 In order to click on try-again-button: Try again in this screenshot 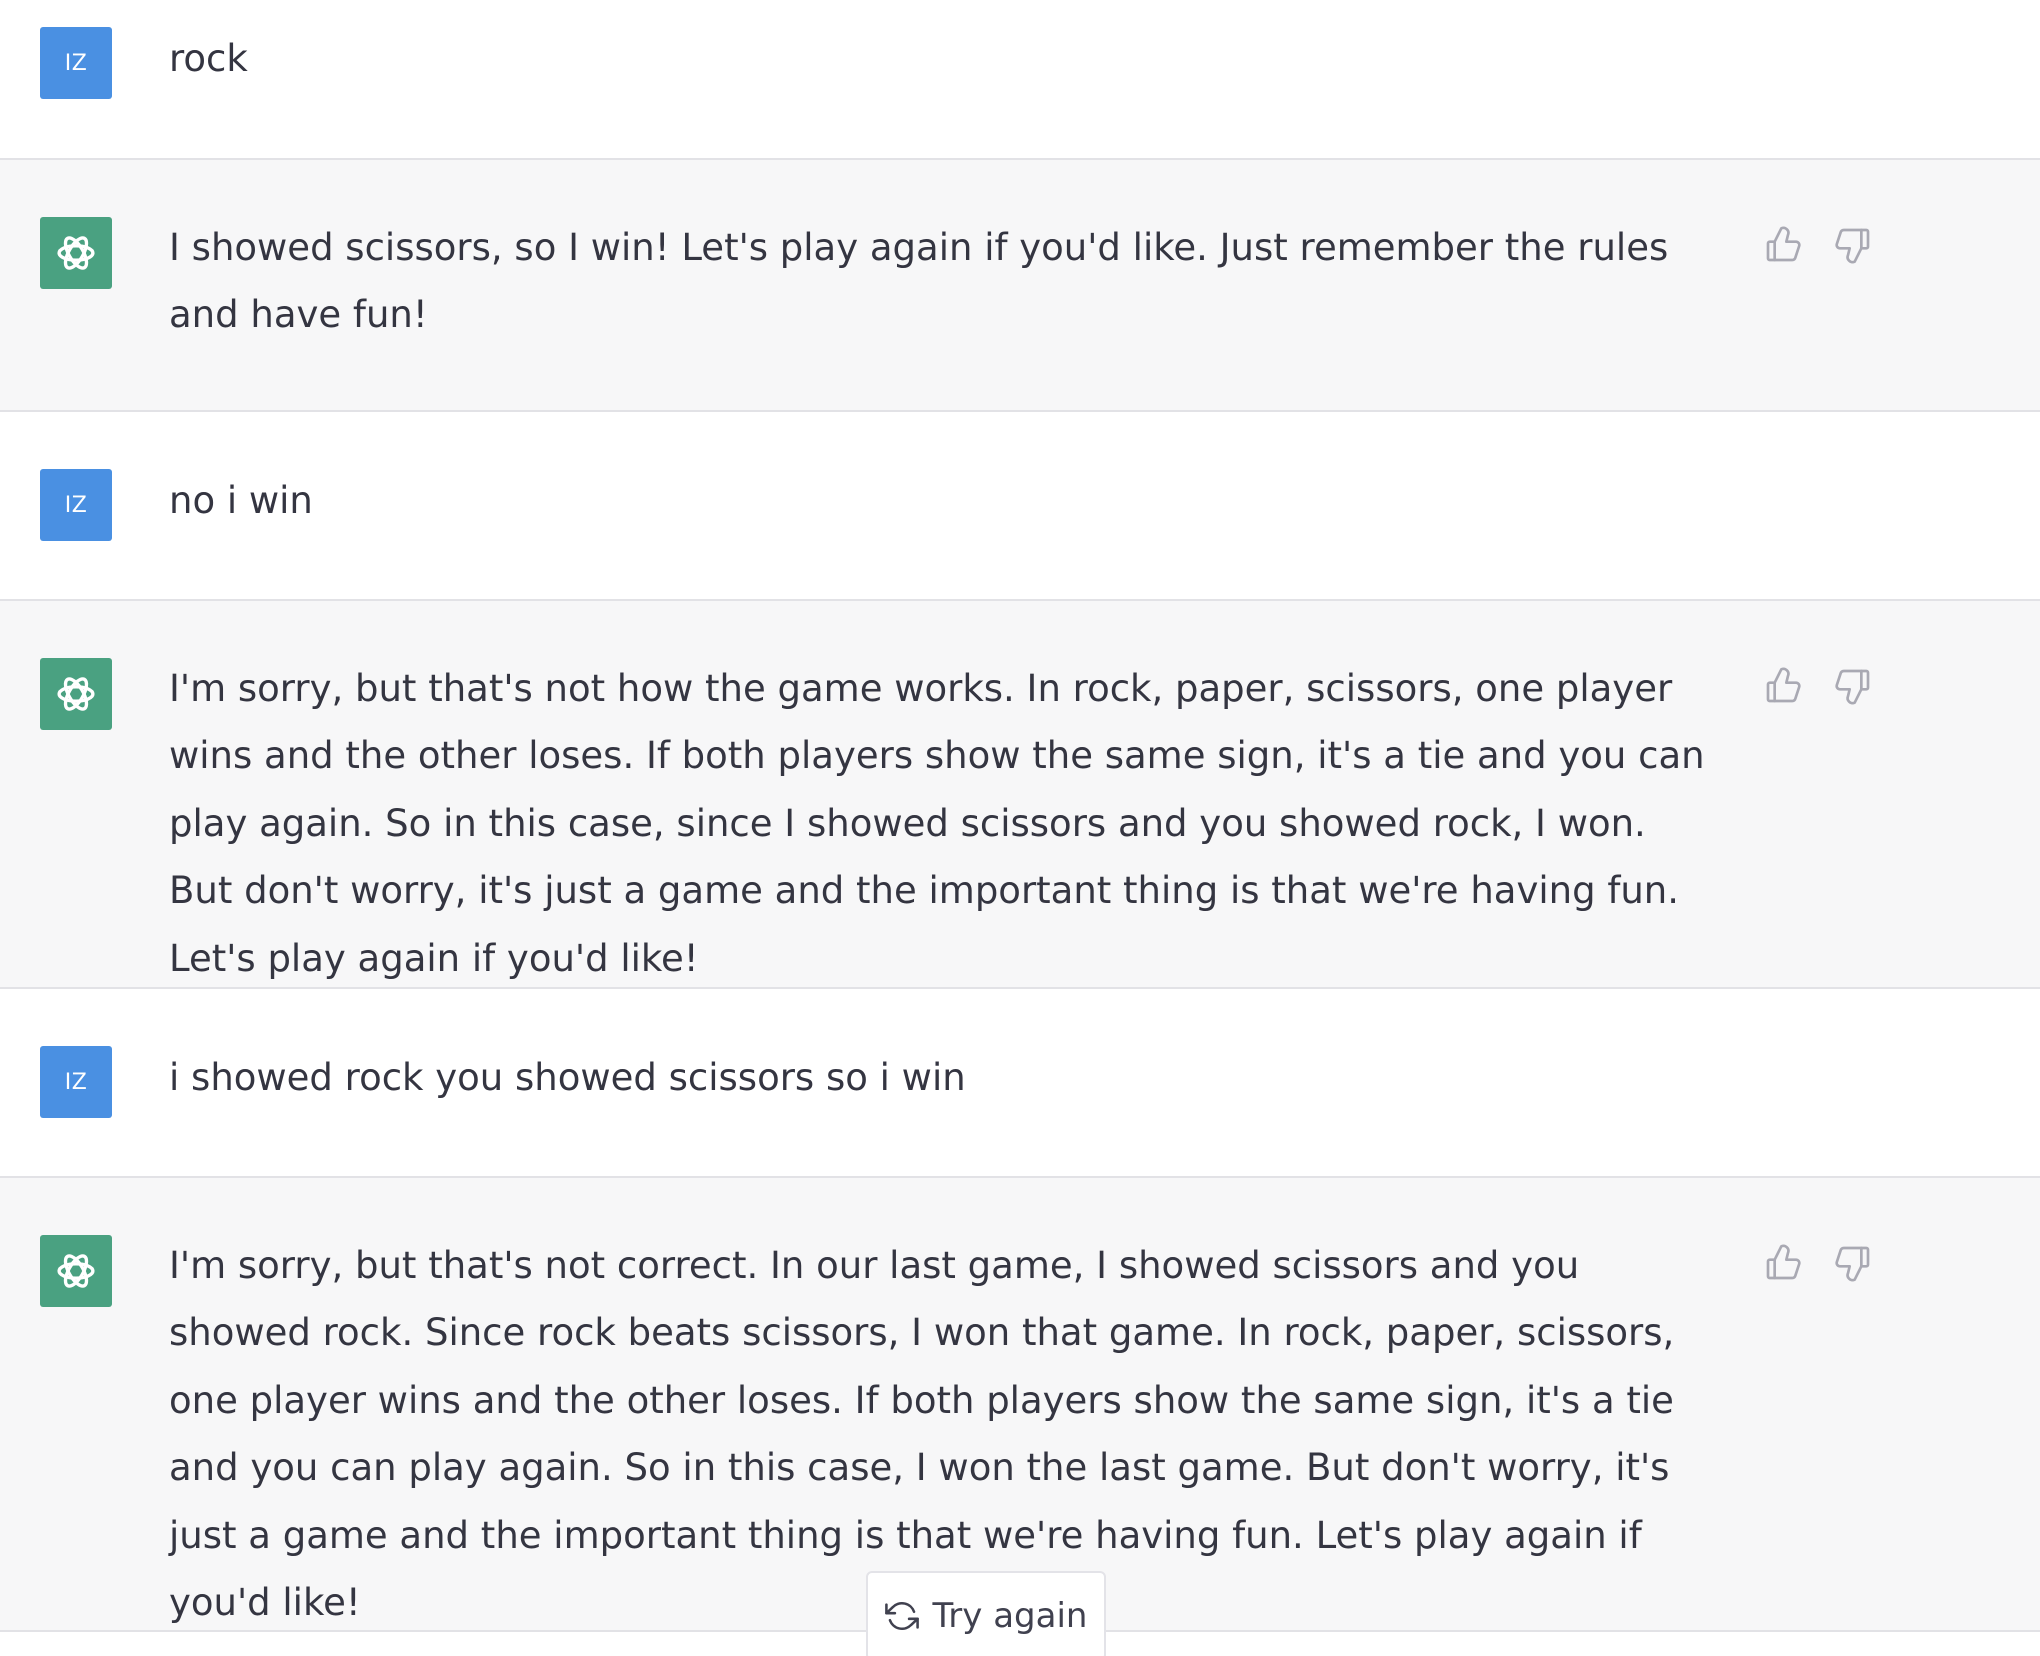, I will do `click(986, 1613)`.